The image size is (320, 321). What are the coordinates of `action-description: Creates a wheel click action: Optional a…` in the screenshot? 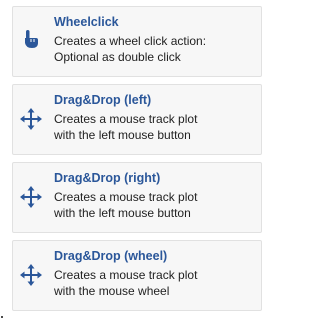 It's located at (130, 49).